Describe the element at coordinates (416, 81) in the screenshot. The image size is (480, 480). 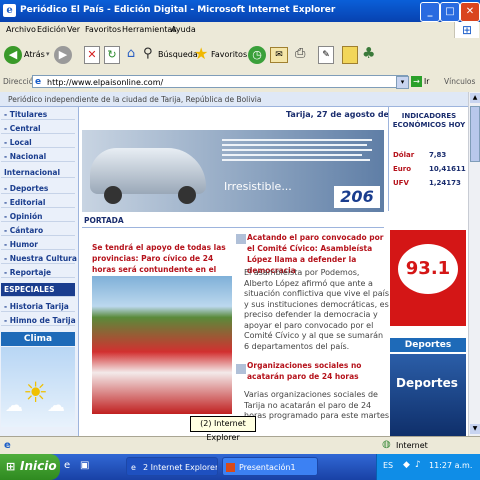
I see `go-icon: →` at that location.